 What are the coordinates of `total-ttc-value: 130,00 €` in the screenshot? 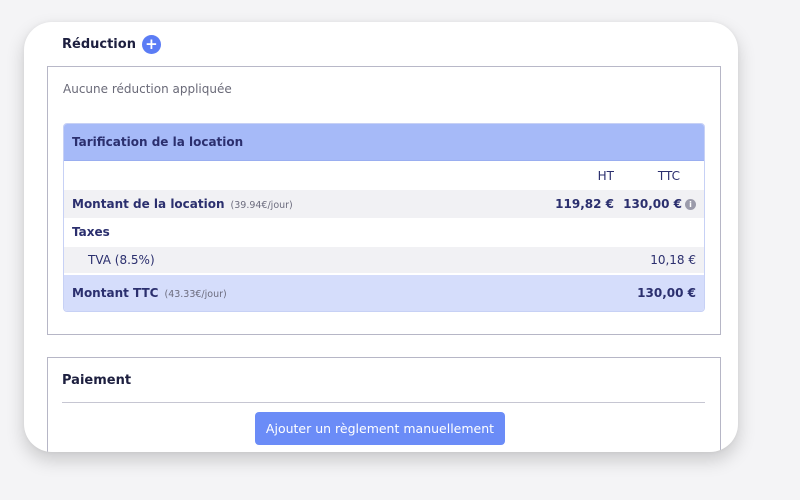 It's located at (666, 293).